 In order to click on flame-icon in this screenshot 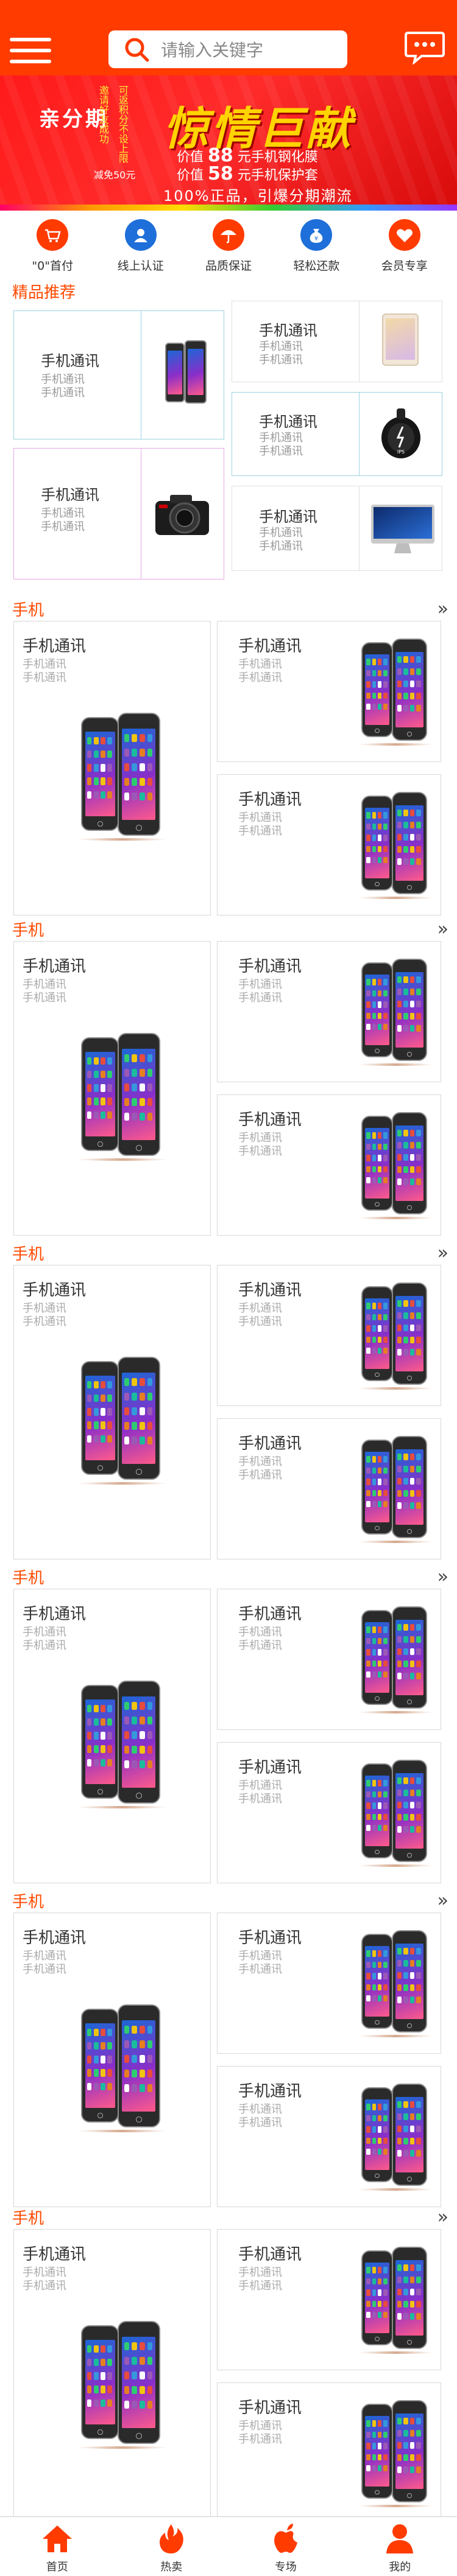, I will do `click(172, 2538)`.